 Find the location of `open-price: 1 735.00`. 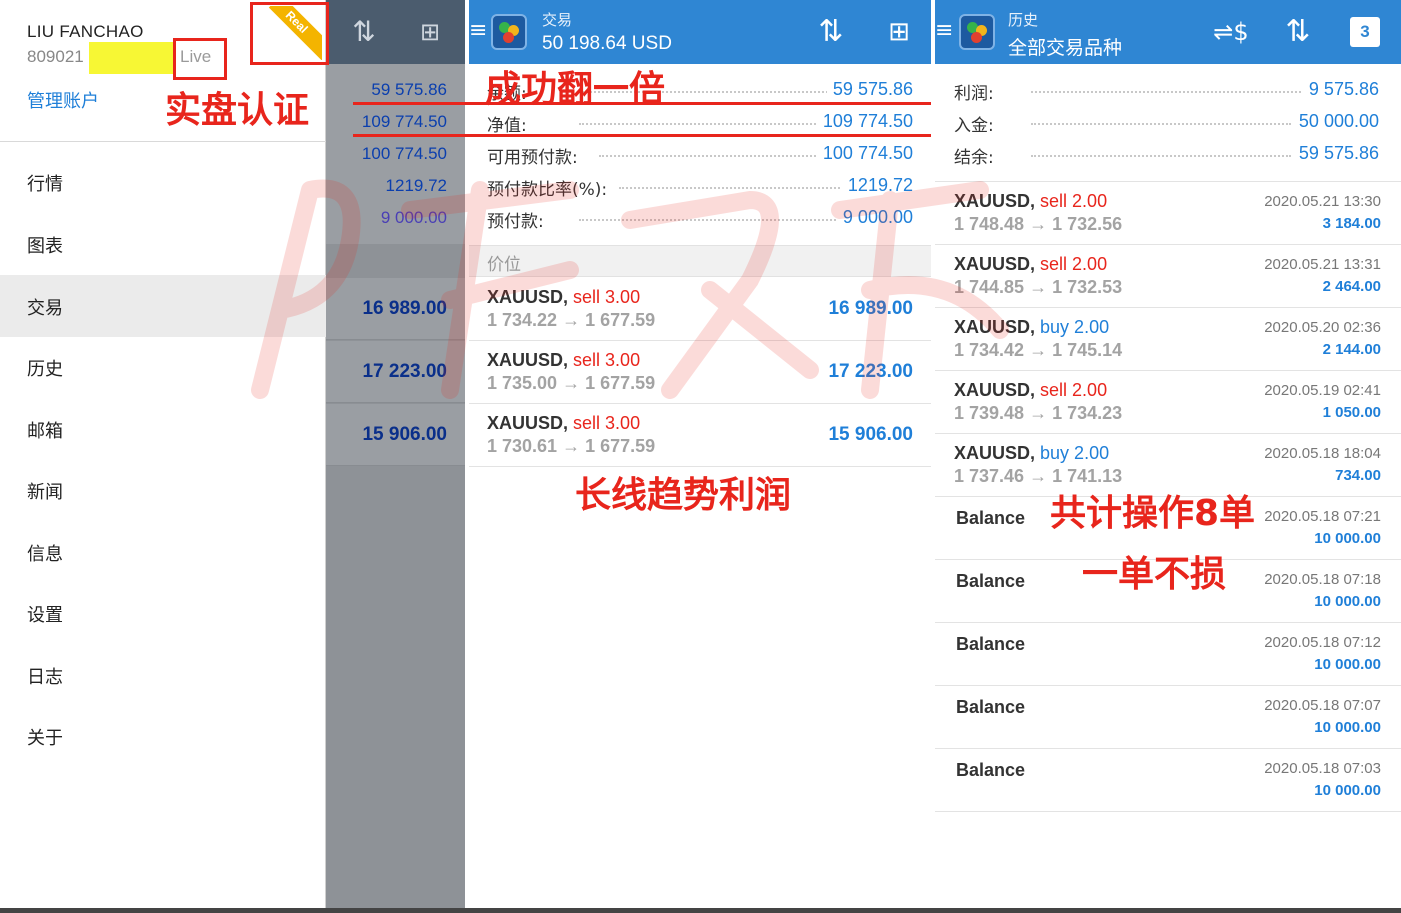

open-price: 1 735.00 is located at coordinates (522, 383).